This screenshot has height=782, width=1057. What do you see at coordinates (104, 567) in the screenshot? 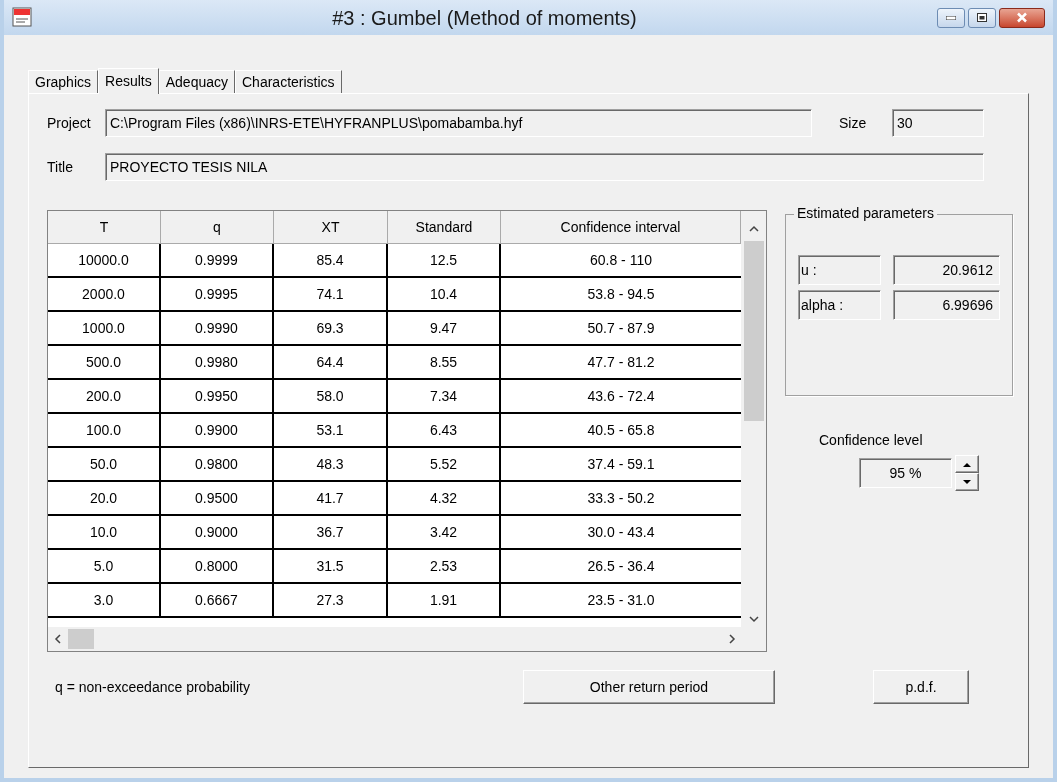
I see `table-cell: 5.0` at bounding box center [104, 567].